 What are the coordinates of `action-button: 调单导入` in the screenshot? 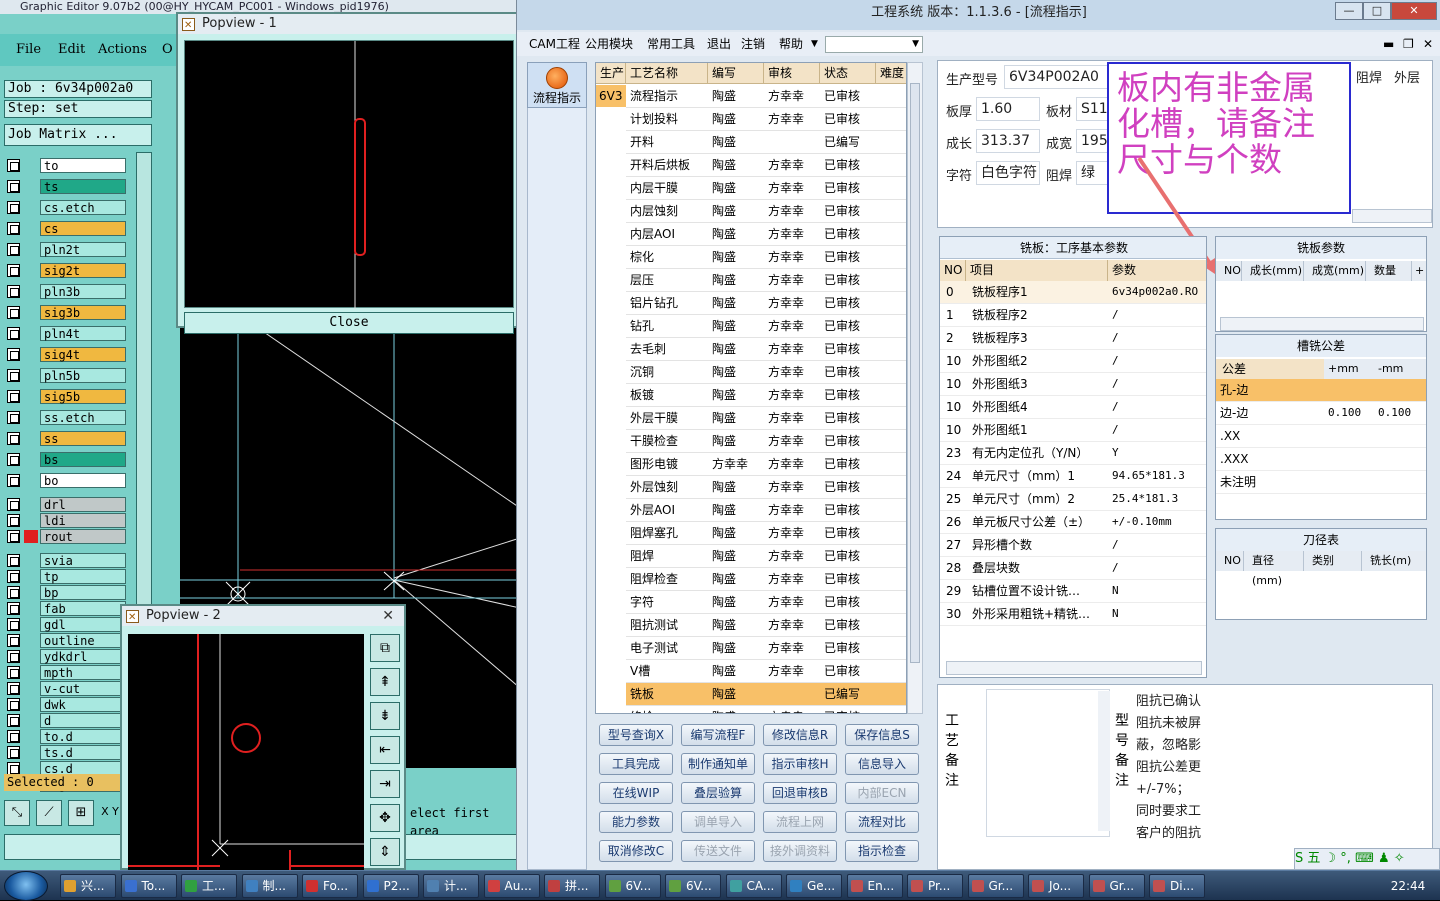 It's located at (718, 822).